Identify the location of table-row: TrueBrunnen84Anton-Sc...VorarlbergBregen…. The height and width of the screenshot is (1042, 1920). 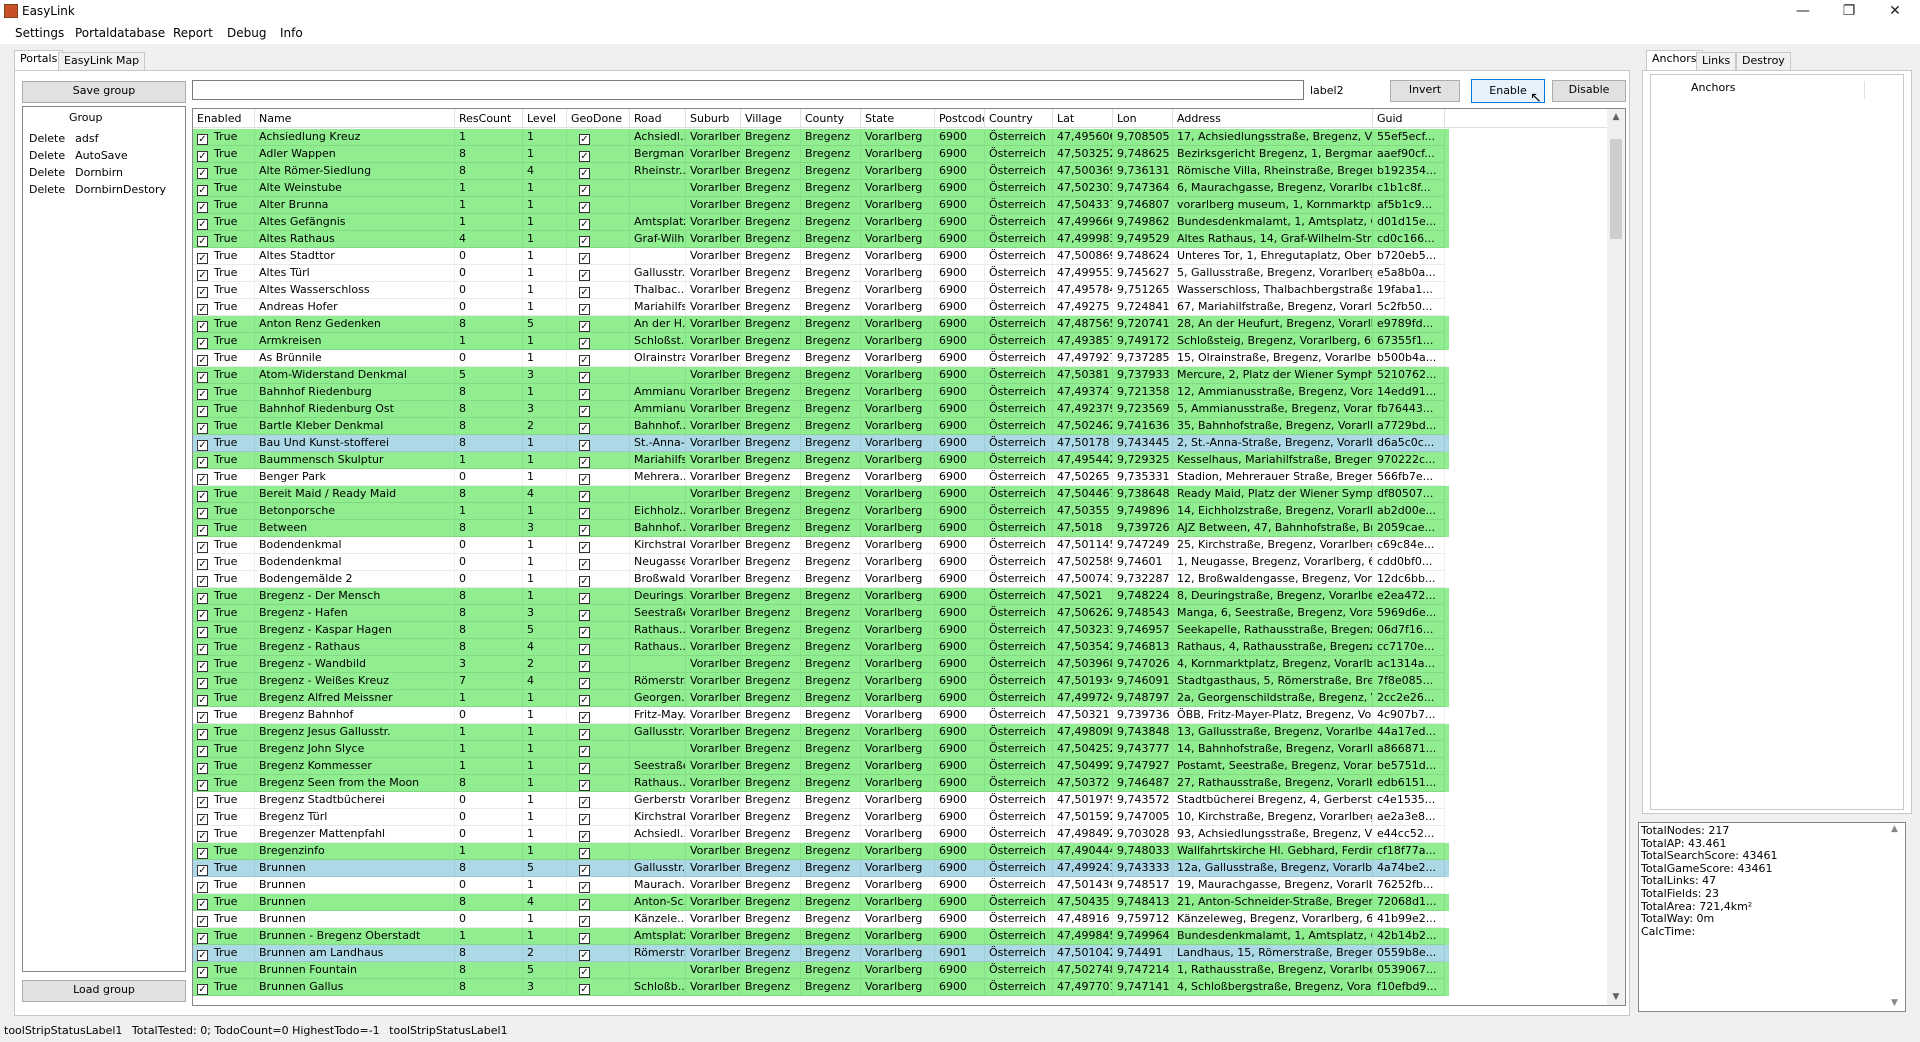
(821, 902).